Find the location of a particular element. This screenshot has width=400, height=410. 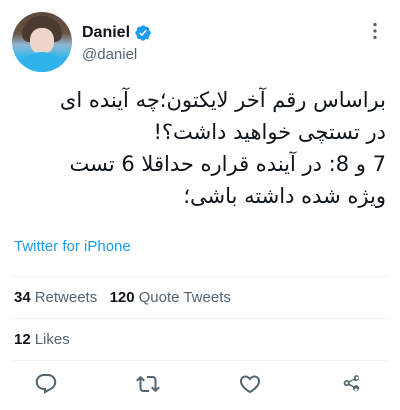

tweet-source-link: Twitter for iPhone is located at coordinates (72, 246).